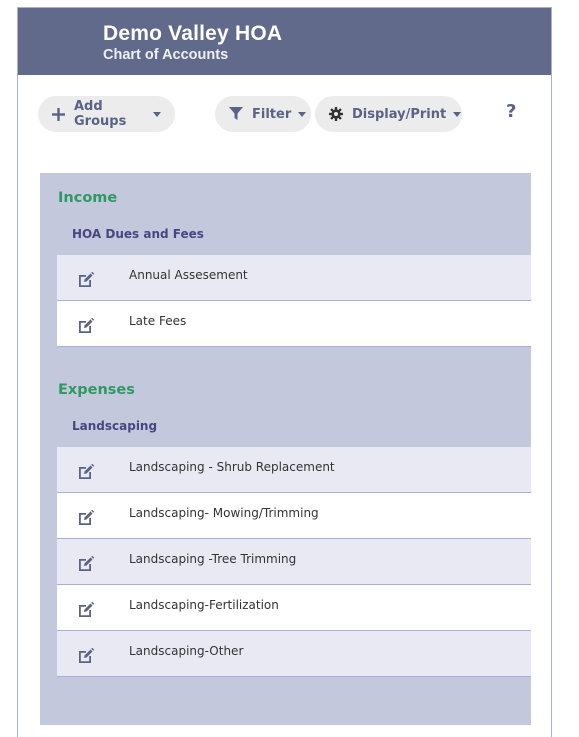  Describe the element at coordinates (88, 198) in the screenshot. I see `category-title: Income` at that location.